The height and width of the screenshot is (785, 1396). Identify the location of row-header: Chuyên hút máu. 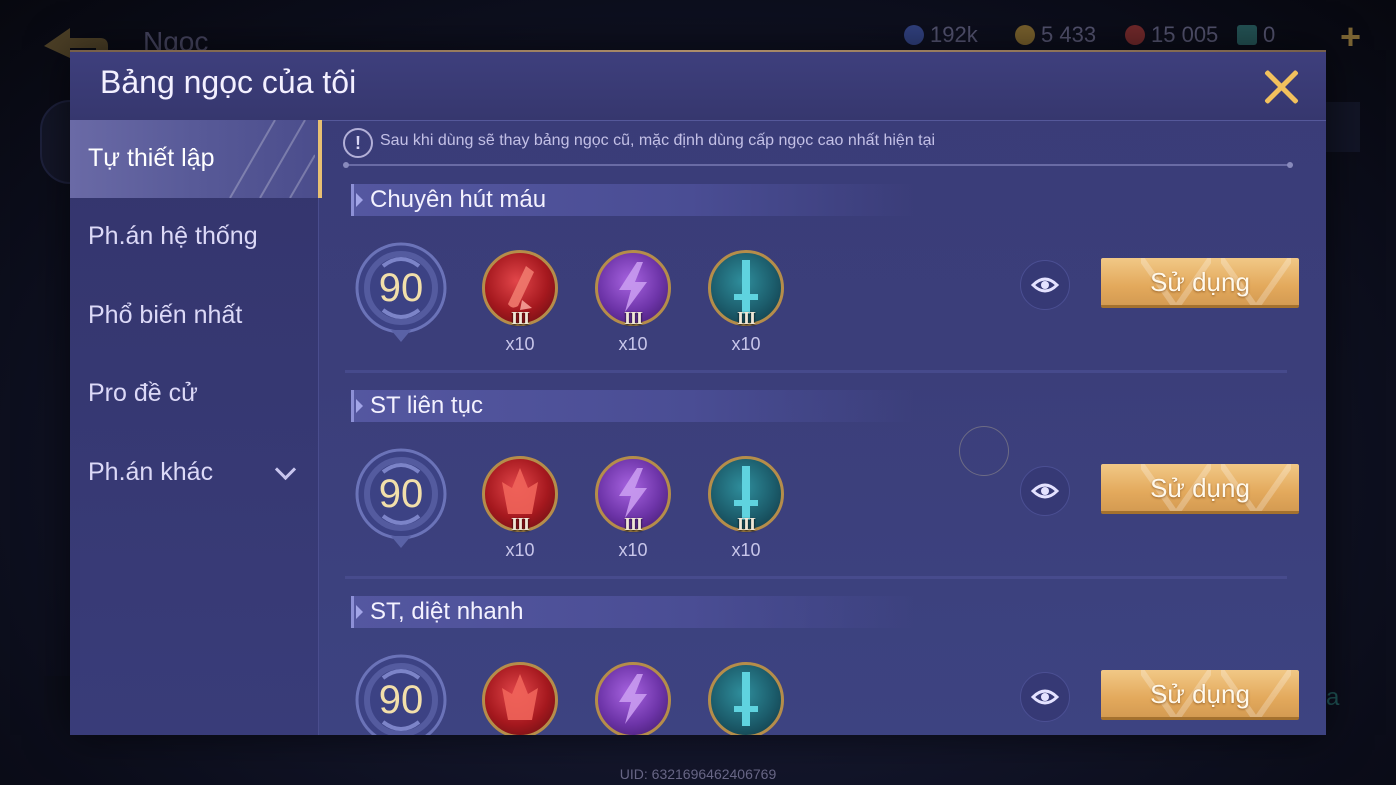
(632, 200).